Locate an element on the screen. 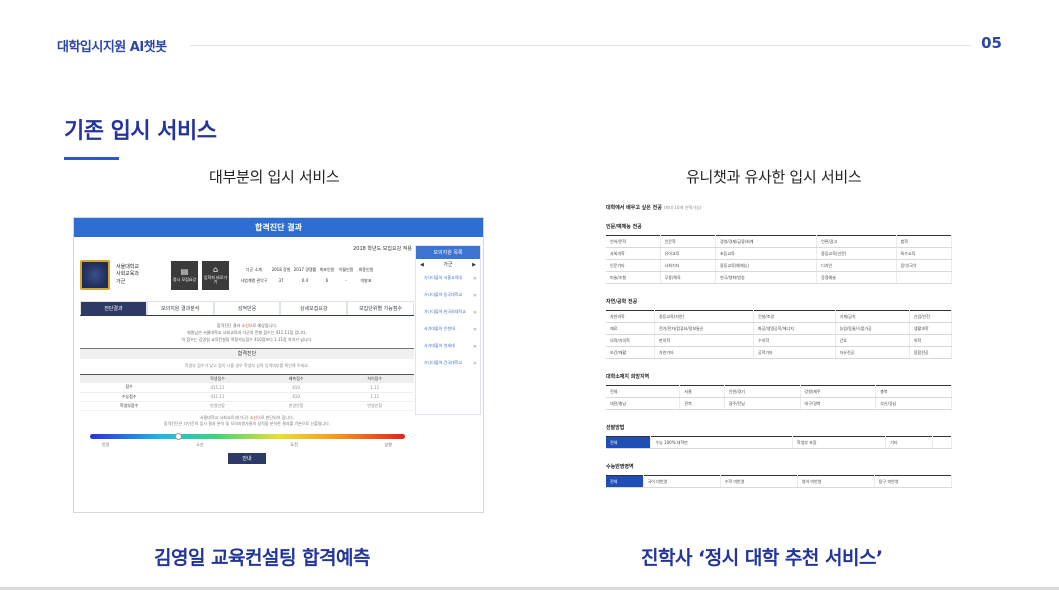  option-cell: 광주/전남 is located at coordinates (762, 403).